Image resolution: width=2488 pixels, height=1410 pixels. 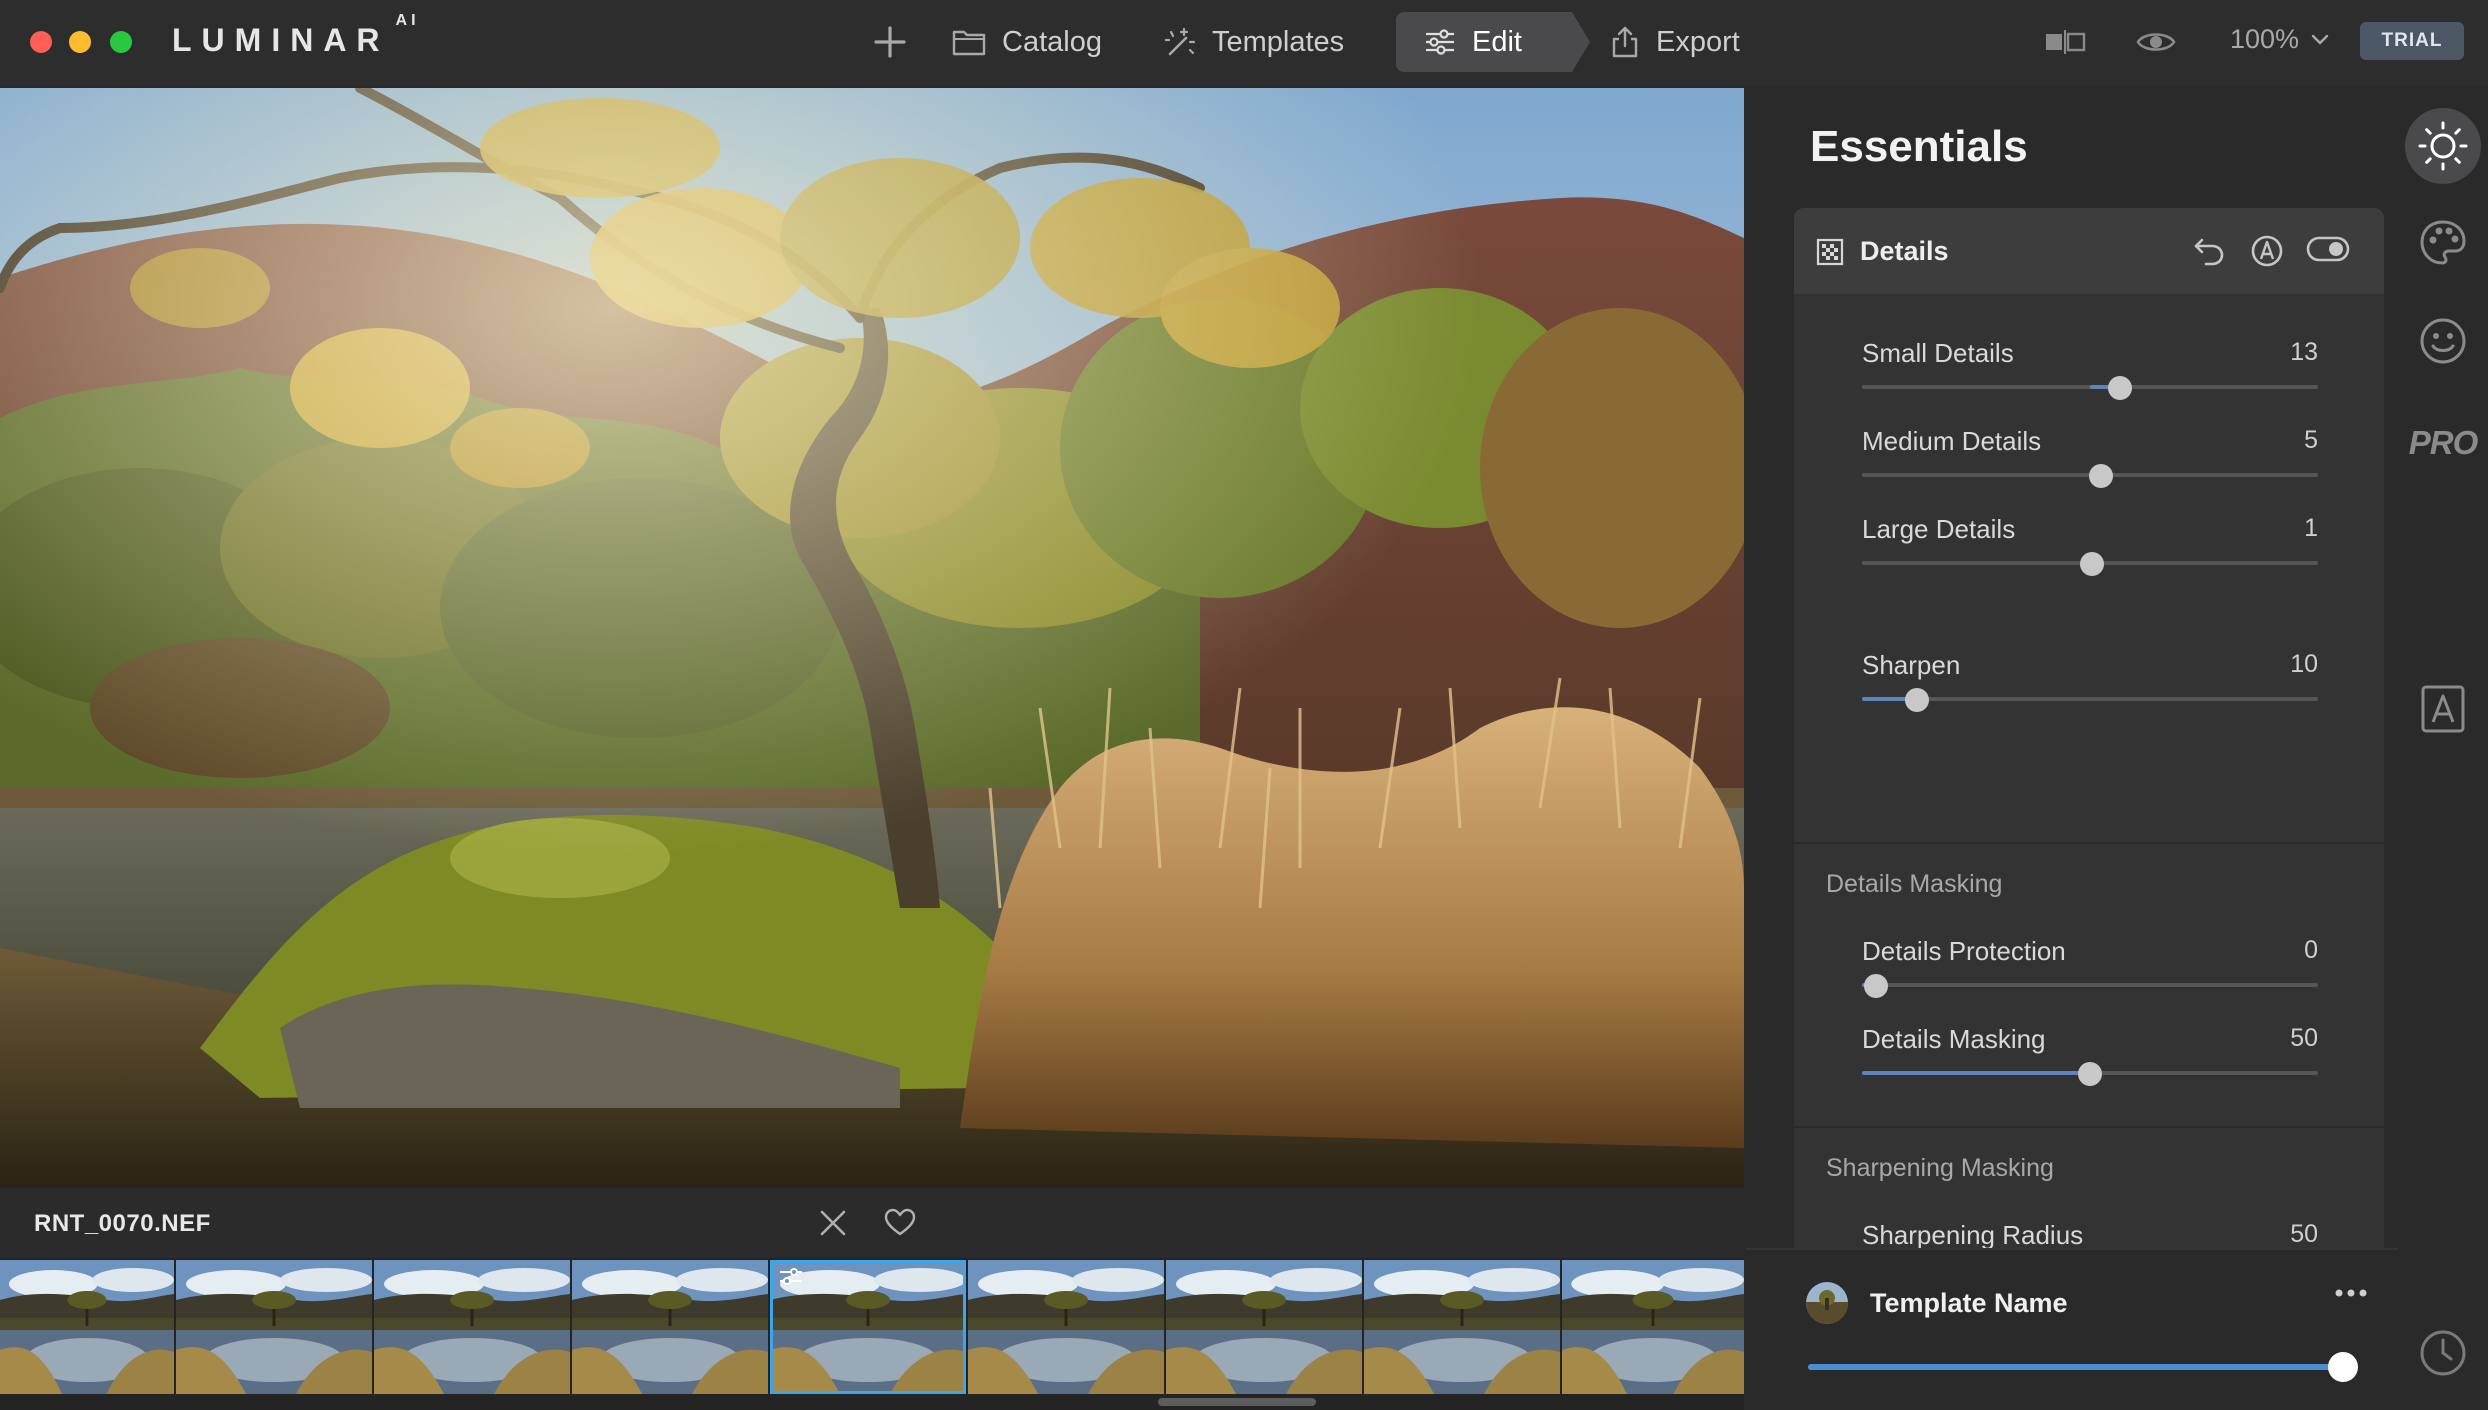 What do you see at coordinates (1875, 986) in the screenshot?
I see `details-protection-knob` at bounding box center [1875, 986].